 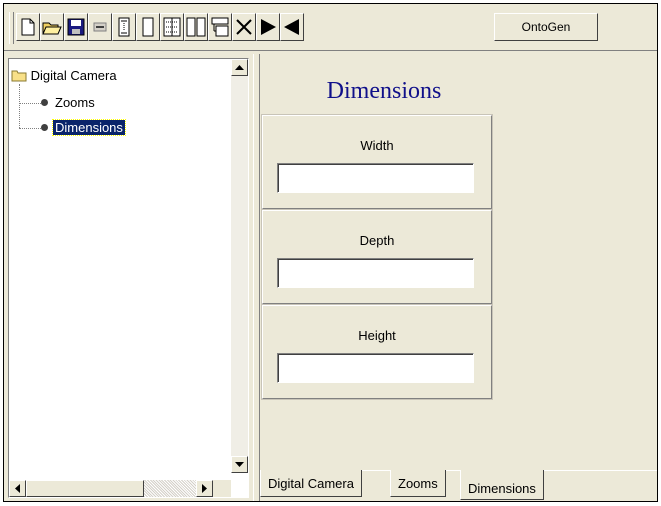 What do you see at coordinates (375, 273) in the screenshot?
I see `depth-input` at bounding box center [375, 273].